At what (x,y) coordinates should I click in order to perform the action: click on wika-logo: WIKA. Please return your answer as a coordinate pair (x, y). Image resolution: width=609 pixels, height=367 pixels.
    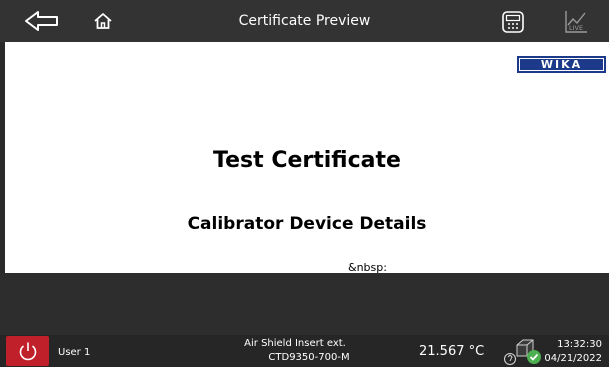
    Looking at the image, I should click on (561, 64).